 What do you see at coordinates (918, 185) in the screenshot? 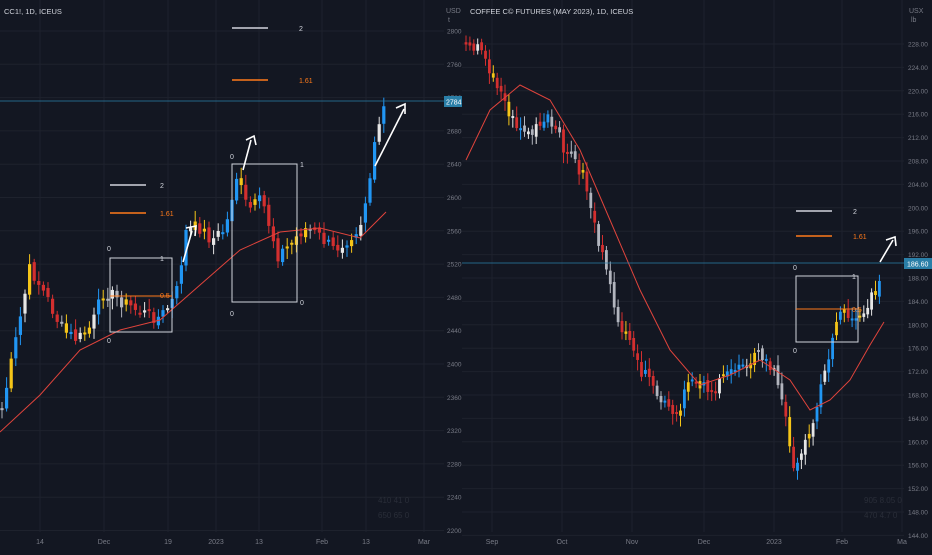
I see `right-tick-label: 204.00` at bounding box center [918, 185].